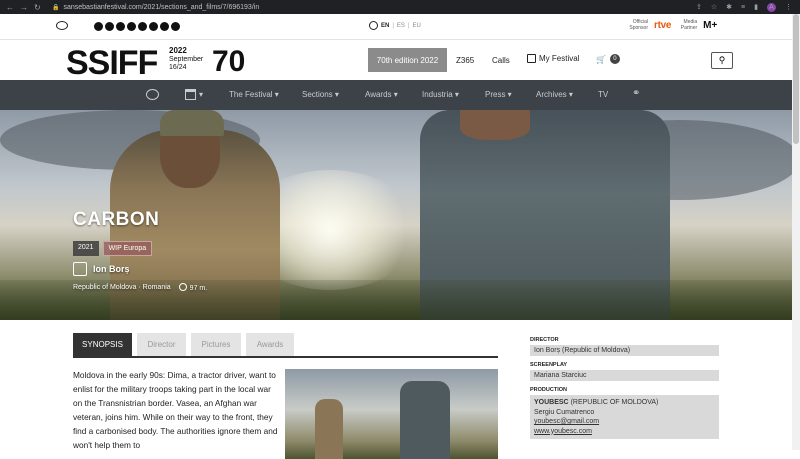  I want to click on star-icon: ☆, so click(714, 7).